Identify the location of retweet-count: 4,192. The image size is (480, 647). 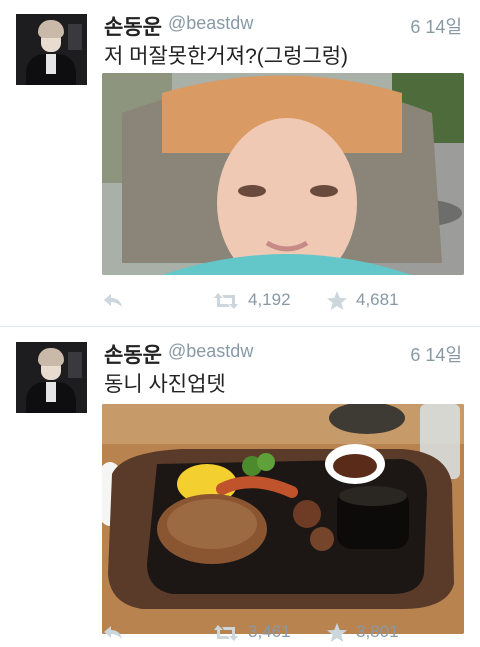
(269, 299).